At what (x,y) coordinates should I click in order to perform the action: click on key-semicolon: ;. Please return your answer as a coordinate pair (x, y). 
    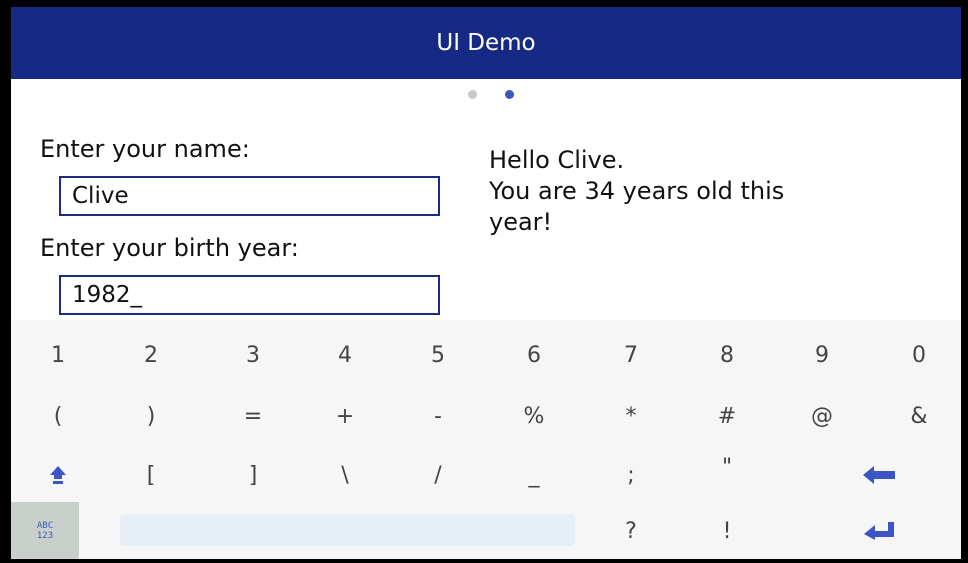
    Looking at the image, I should click on (631, 475).